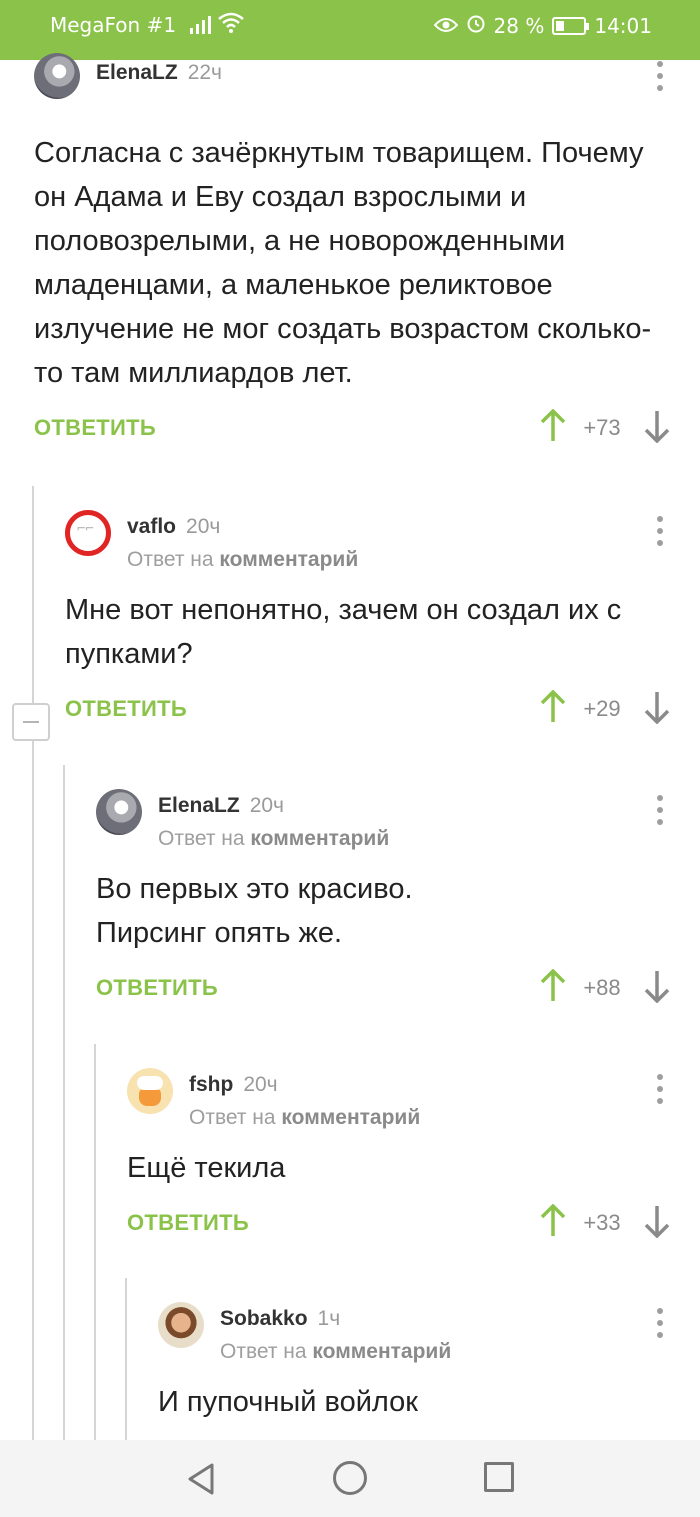 Image resolution: width=700 pixels, height=1517 pixels. I want to click on status-right: 28 % 14:01, so click(542, 25).